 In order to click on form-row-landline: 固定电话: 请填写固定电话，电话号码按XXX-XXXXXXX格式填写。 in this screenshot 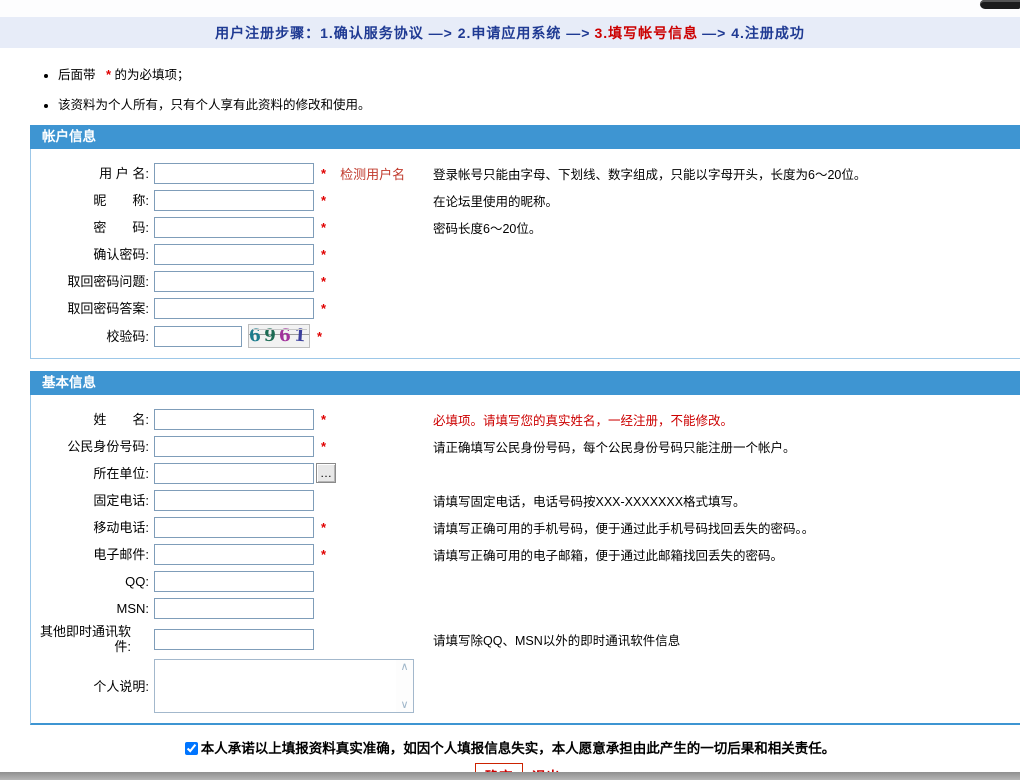, I will do `click(525, 500)`.